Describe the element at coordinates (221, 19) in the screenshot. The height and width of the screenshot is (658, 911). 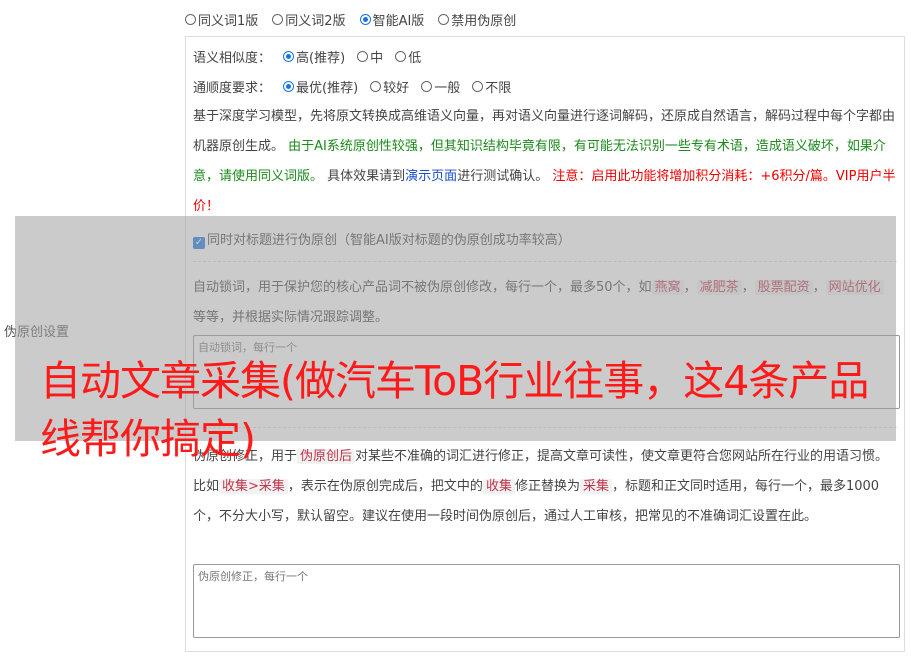
I see `engine-option-synonym1: 同义词1版` at that location.